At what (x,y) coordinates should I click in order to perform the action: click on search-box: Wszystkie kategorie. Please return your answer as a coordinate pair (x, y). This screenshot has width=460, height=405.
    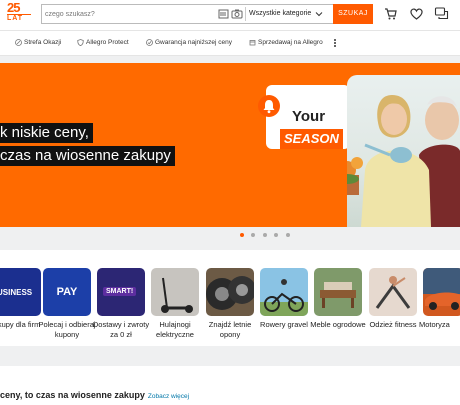
    Looking at the image, I should click on (187, 14).